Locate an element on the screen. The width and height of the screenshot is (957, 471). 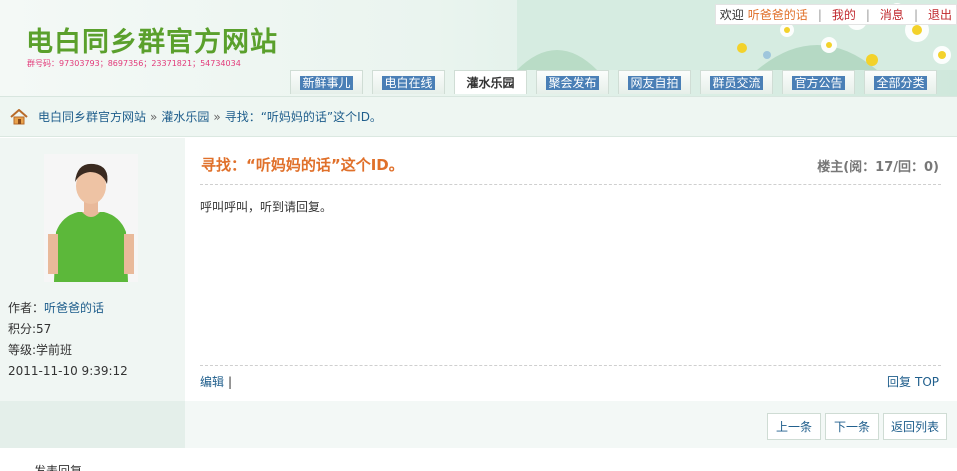
user-photo-icon is located at coordinates (91, 218).